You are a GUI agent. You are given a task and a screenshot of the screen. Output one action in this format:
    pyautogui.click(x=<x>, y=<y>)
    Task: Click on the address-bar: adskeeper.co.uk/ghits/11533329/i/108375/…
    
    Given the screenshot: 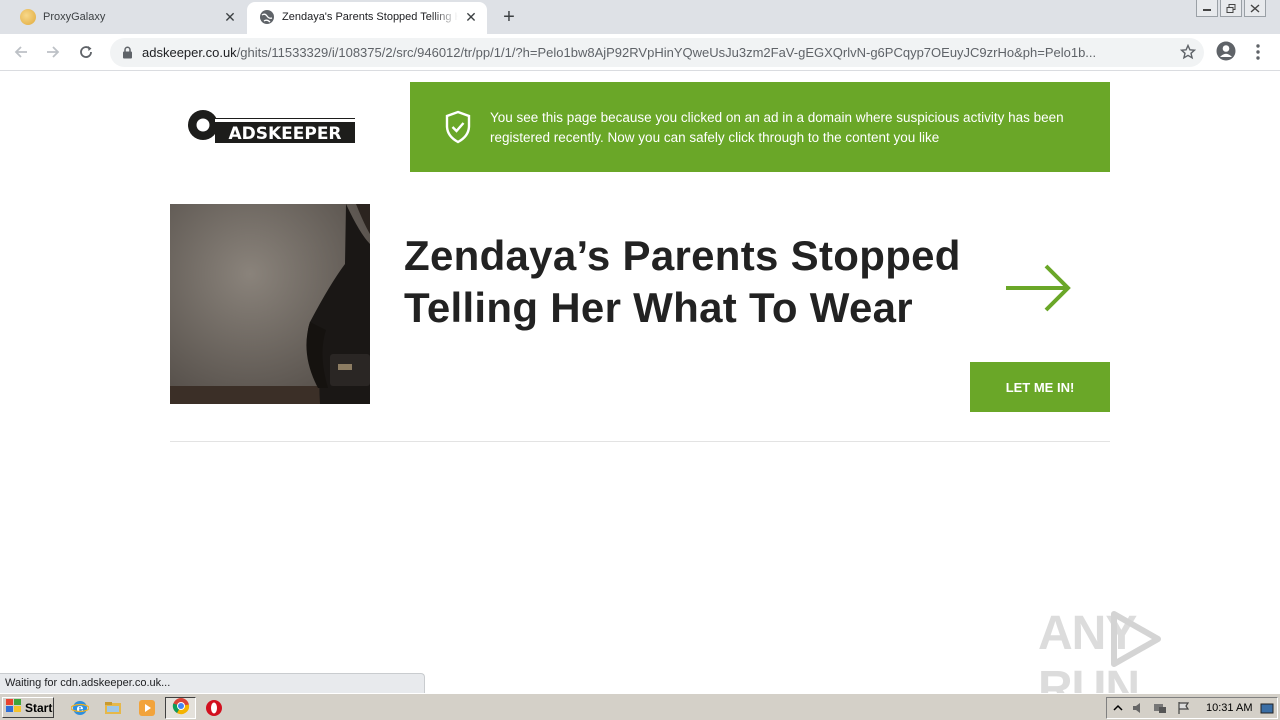 What is the action you would take?
    pyautogui.click(x=657, y=52)
    